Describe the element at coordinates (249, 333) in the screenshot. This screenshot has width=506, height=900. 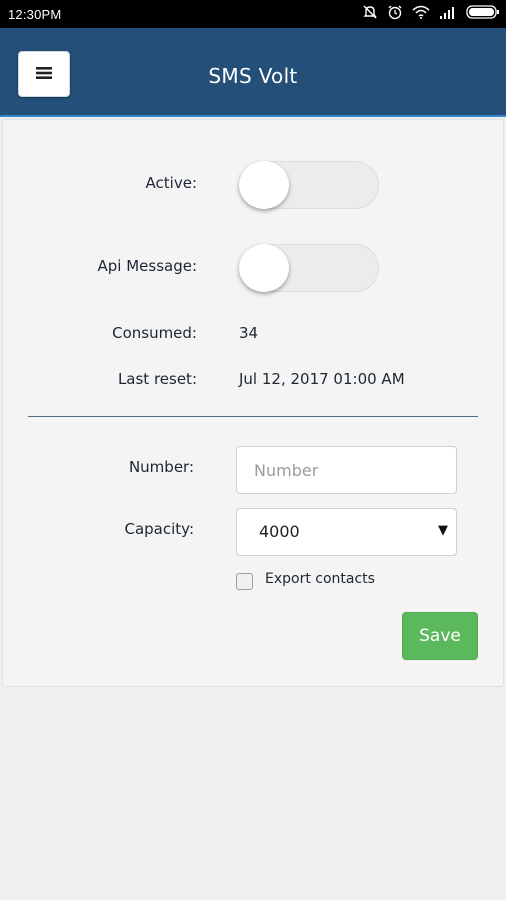
I see `consumed-value: 34` at that location.